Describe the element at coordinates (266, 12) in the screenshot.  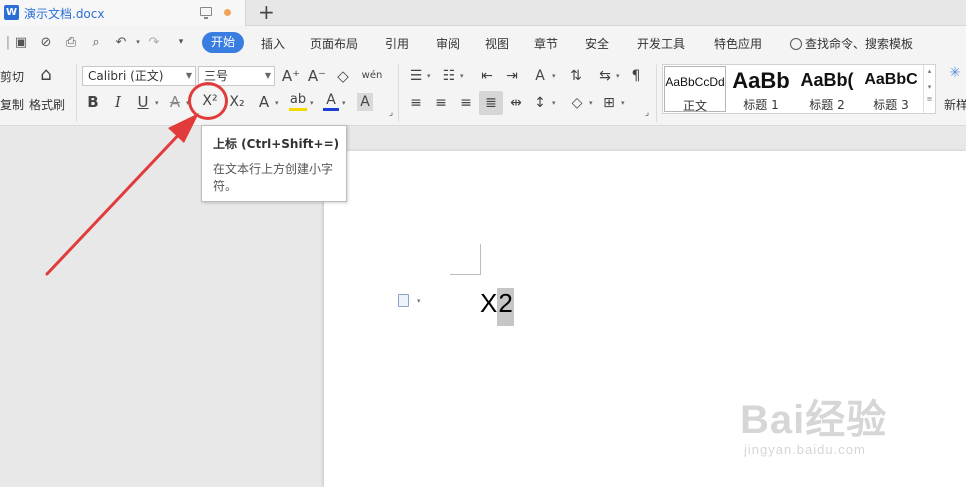
I see `new-tab-plus-icon: +` at that location.